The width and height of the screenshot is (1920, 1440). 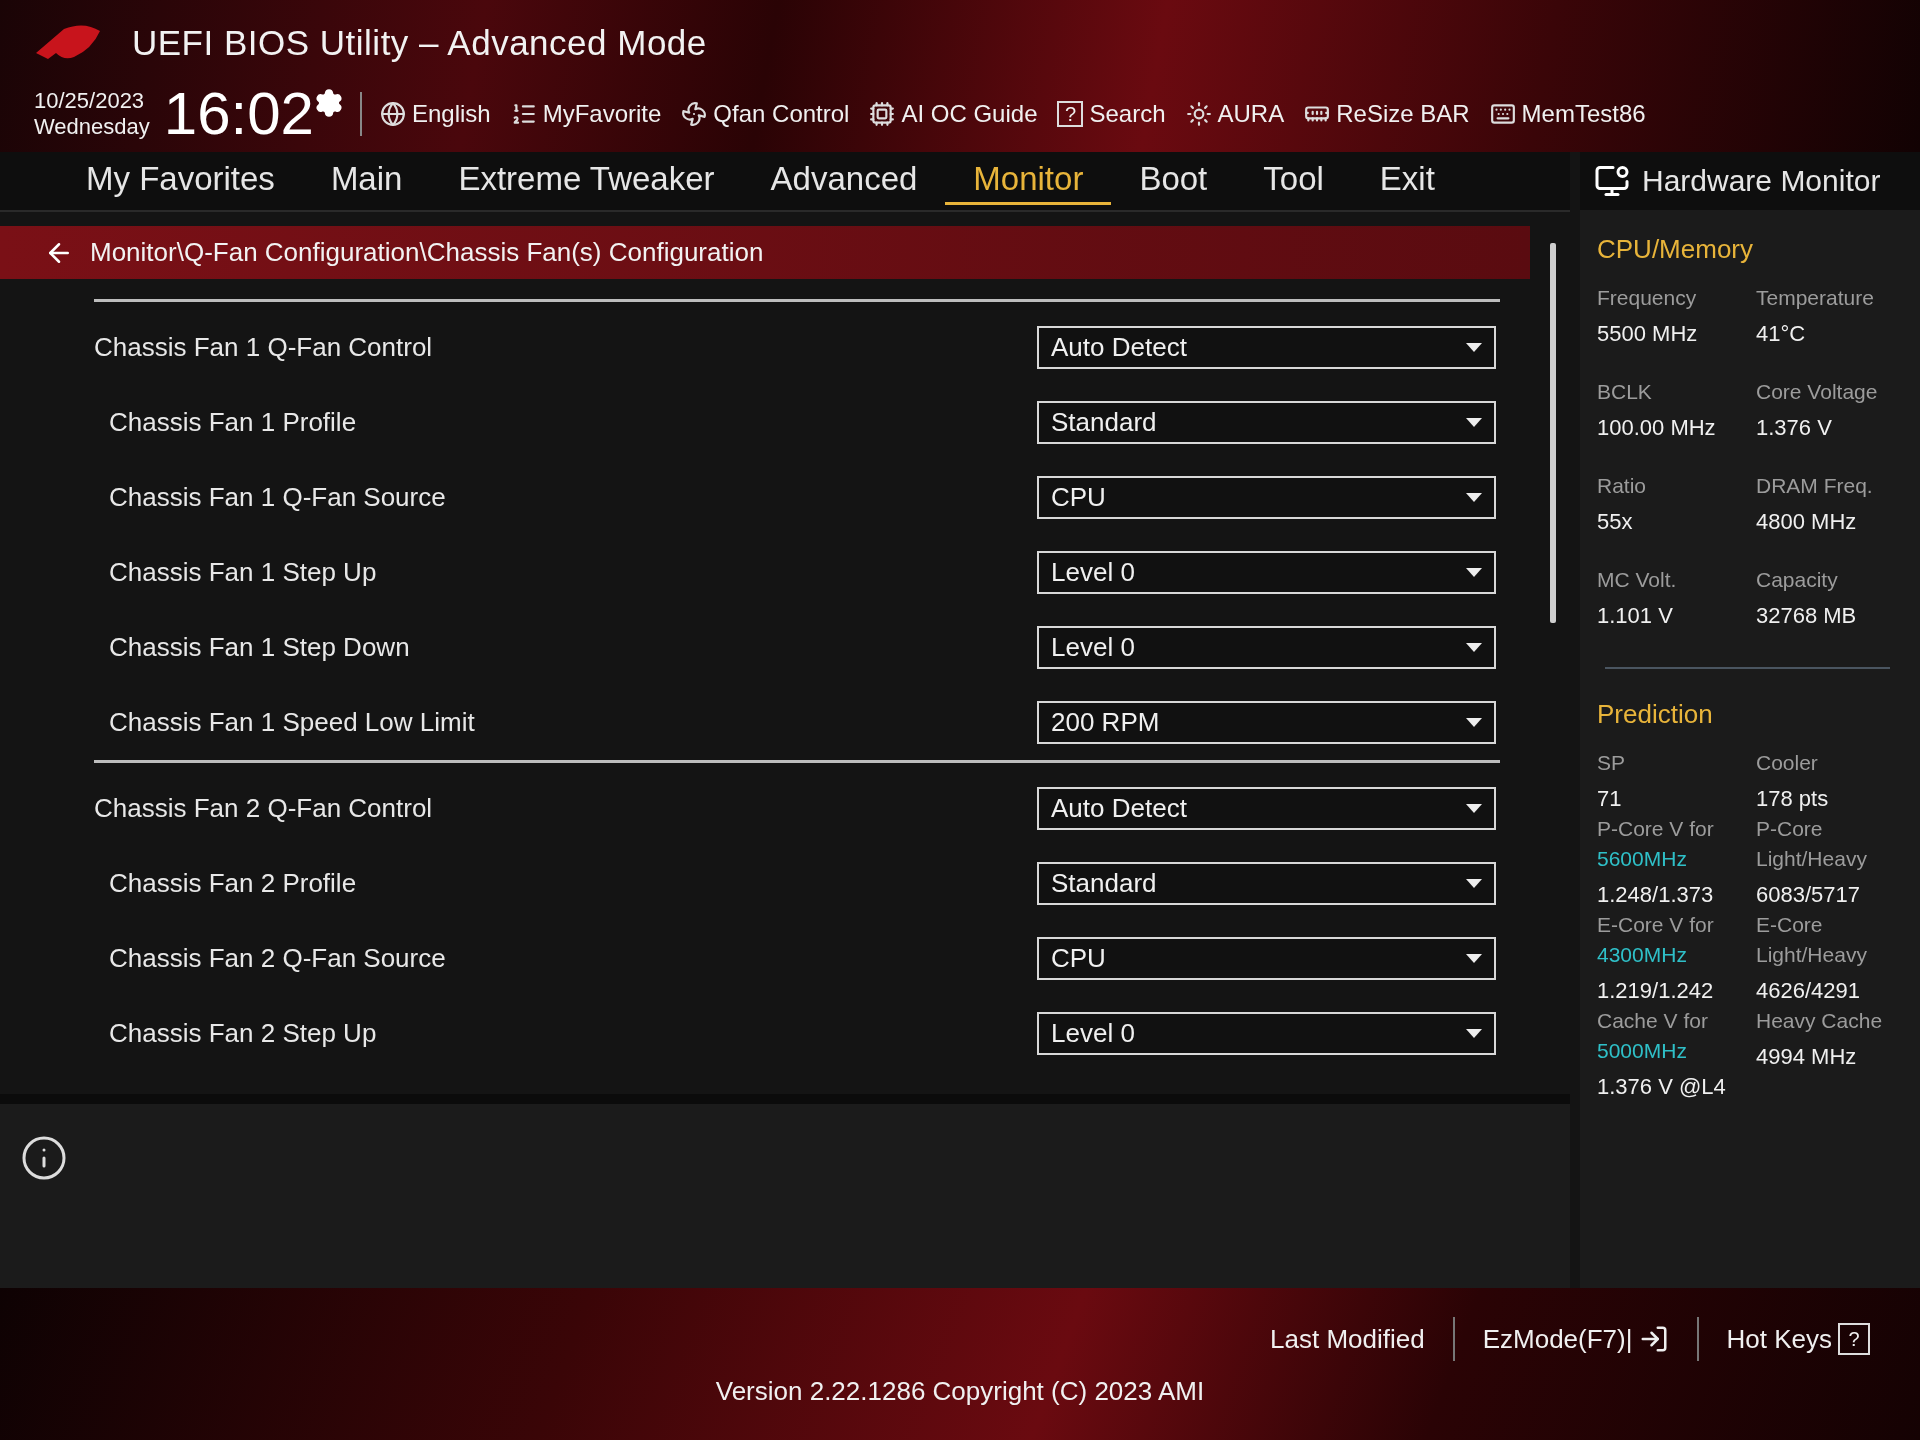 I want to click on menu-tab: Monitor, so click(x=1028, y=181).